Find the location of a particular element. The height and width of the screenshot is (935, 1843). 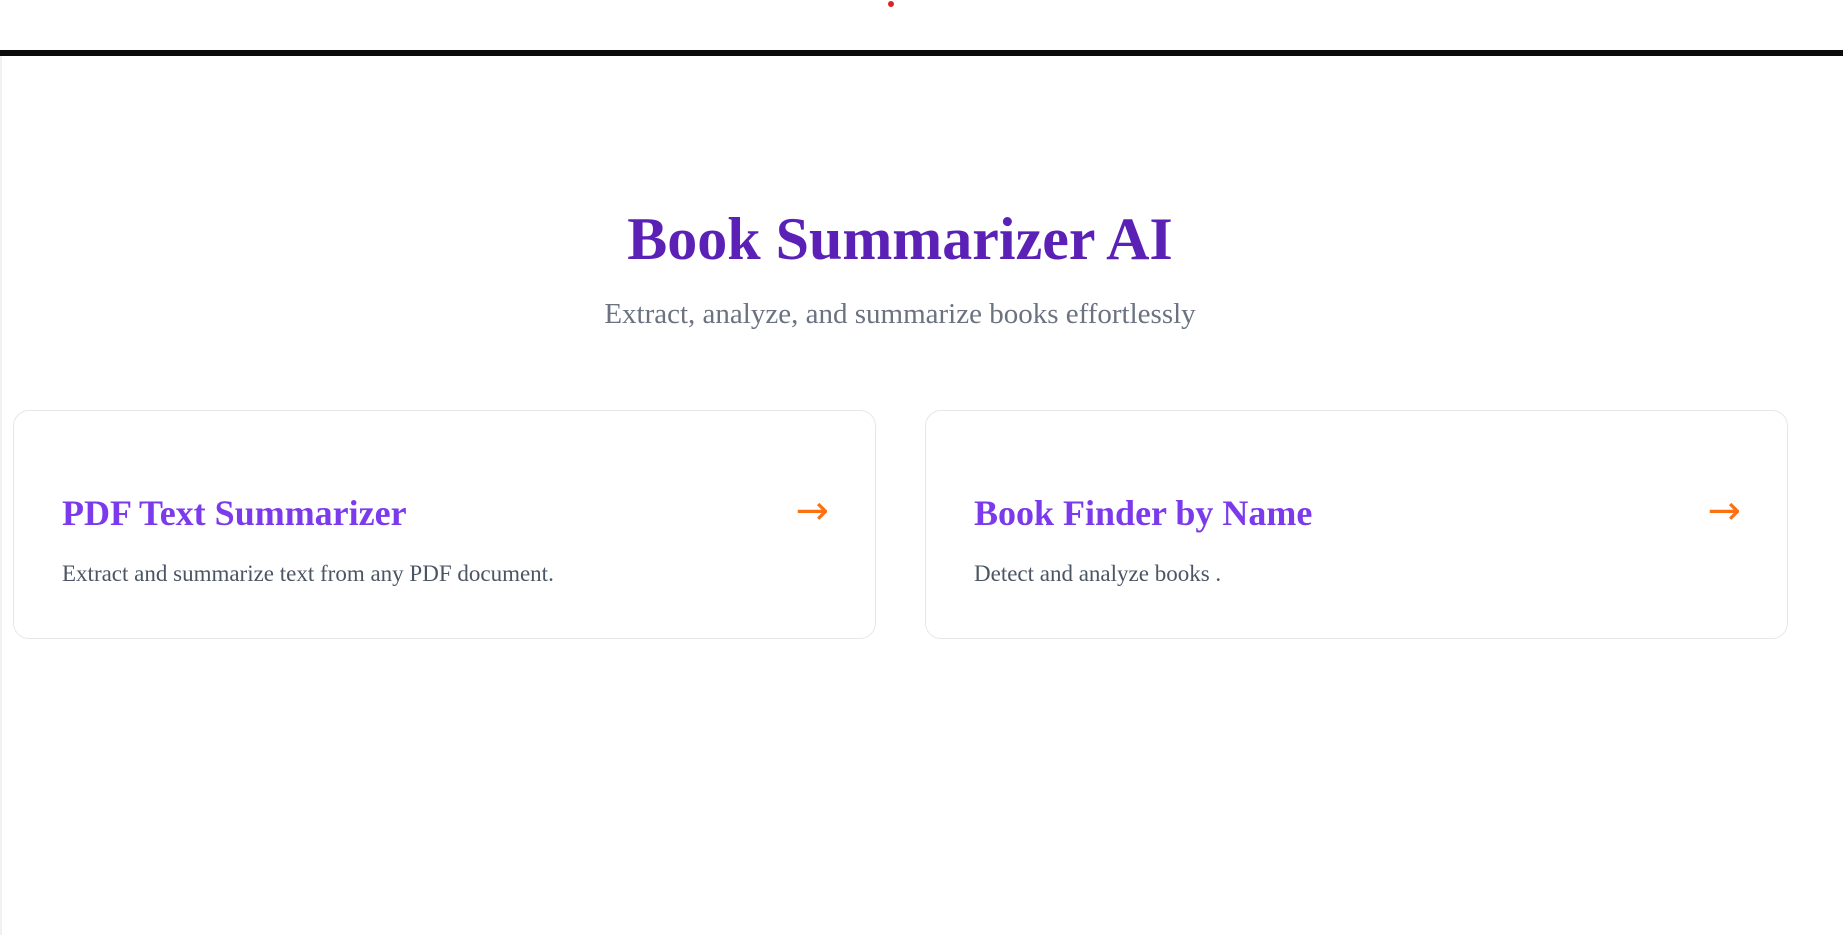

top-bar is located at coordinates (921, 25).